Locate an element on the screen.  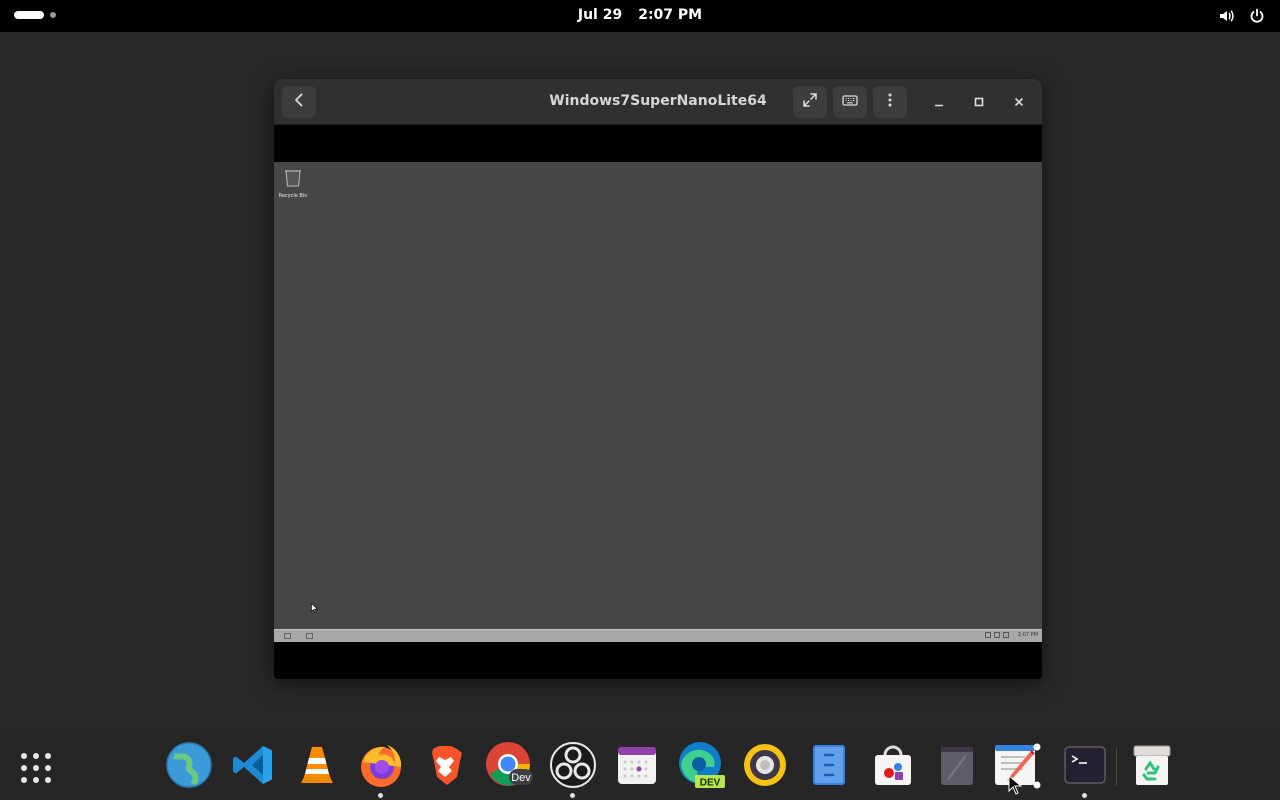
vscode-icon is located at coordinates (253, 767).